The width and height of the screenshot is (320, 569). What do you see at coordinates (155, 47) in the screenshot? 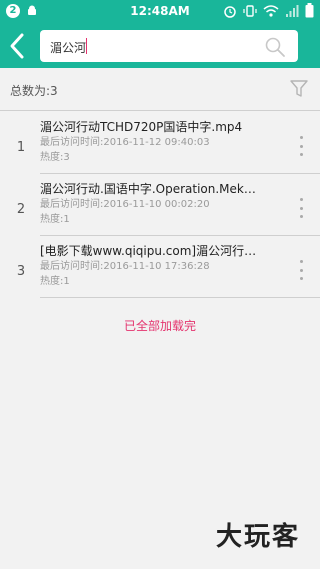
I see `search-input` at bounding box center [155, 47].